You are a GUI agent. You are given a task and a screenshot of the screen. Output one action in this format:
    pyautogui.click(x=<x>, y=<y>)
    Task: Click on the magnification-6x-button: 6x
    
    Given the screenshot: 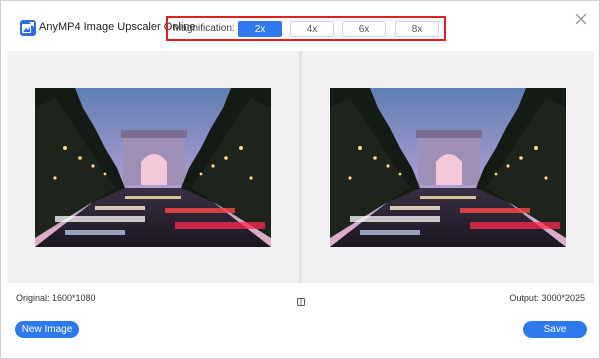 What is the action you would take?
    pyautogui.click(x=364, y=29)
    